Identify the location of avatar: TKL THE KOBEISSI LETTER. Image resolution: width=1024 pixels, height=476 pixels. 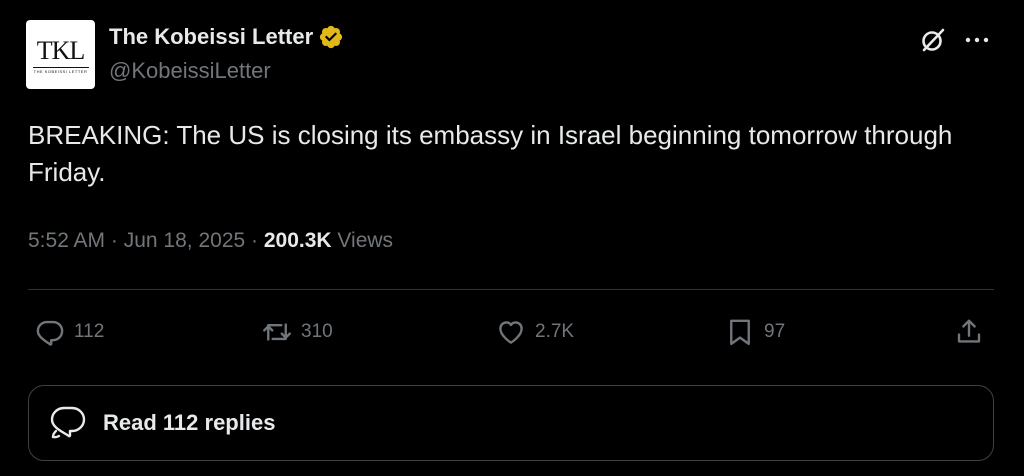
(60, 54).